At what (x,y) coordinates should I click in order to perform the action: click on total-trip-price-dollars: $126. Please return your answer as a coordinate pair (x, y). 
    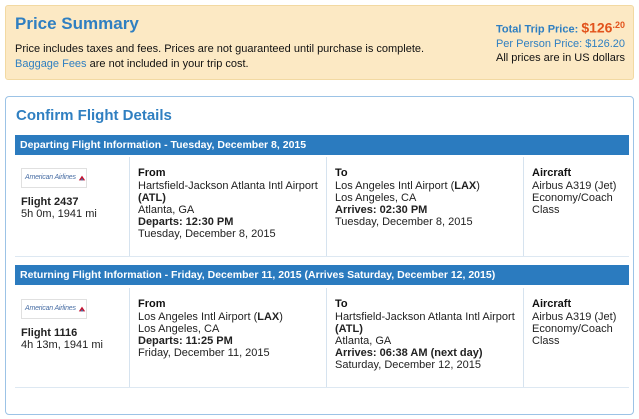
    Looking at the image, I should click on (597, 27).